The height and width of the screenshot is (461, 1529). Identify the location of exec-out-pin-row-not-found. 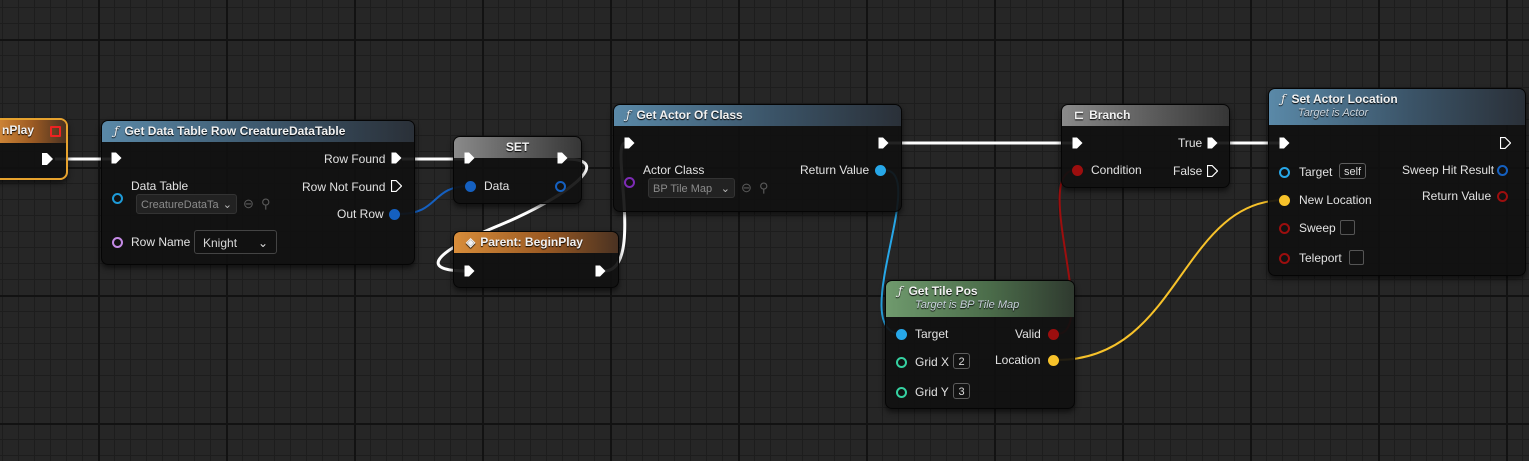
(396, 186).